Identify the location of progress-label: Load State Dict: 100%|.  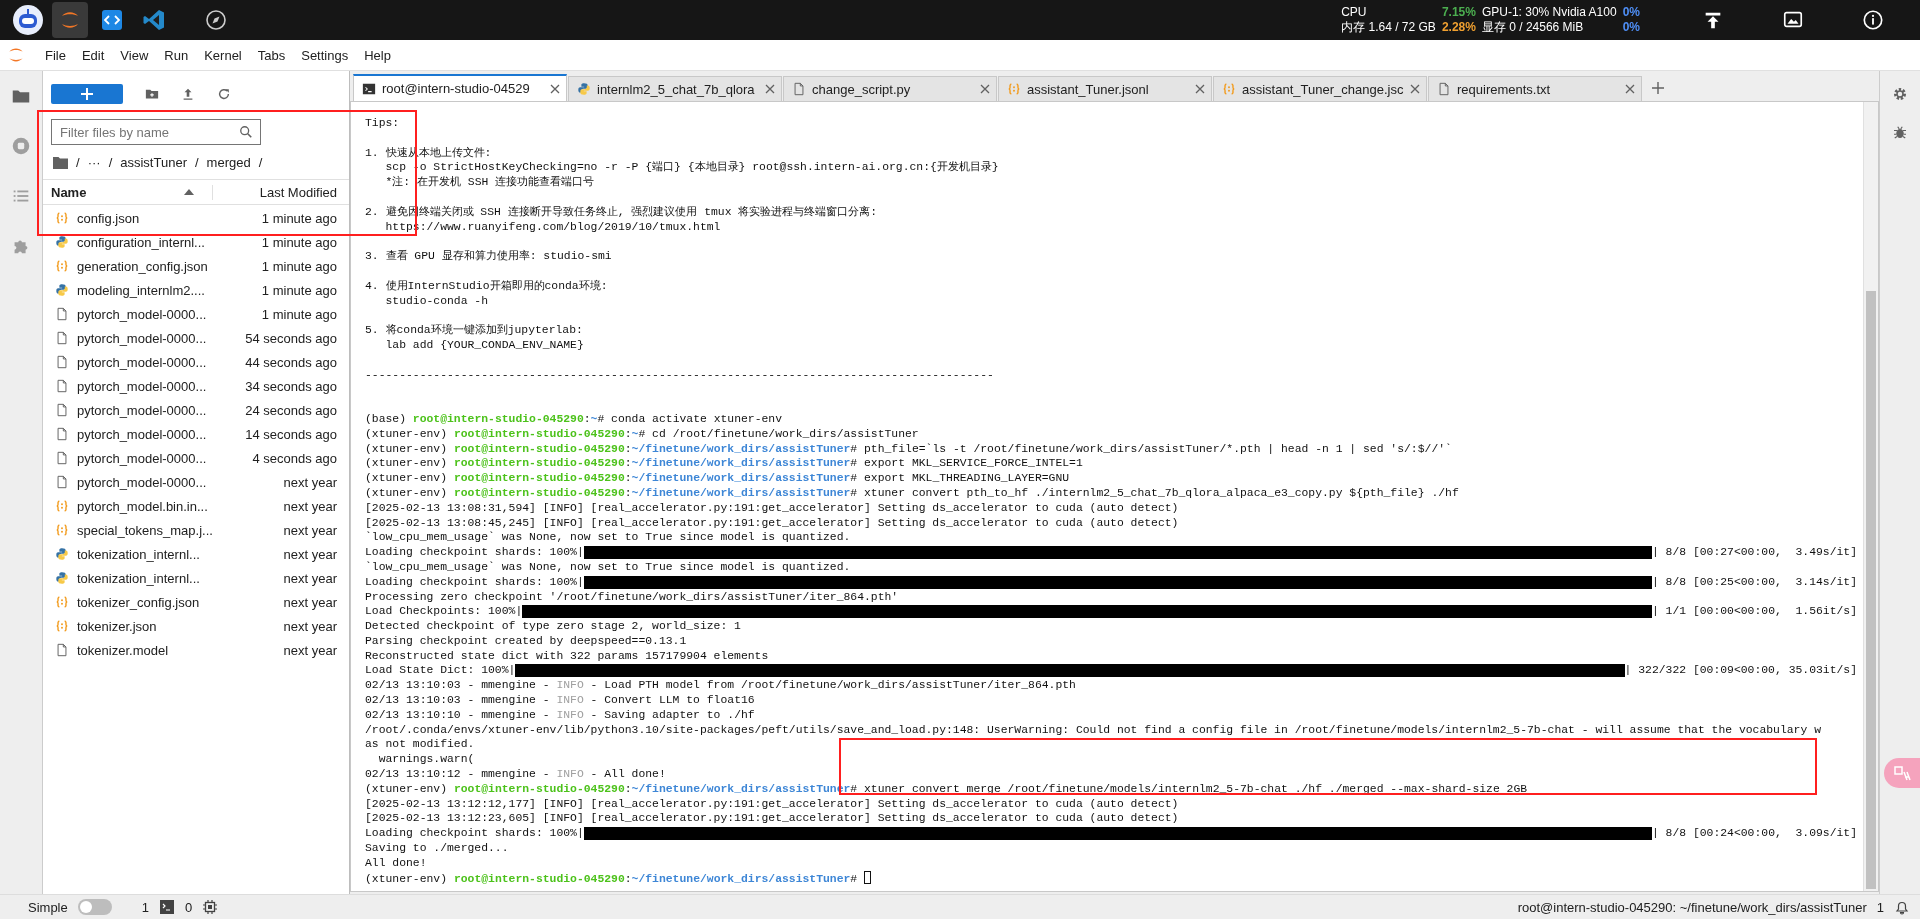
(440, 671).